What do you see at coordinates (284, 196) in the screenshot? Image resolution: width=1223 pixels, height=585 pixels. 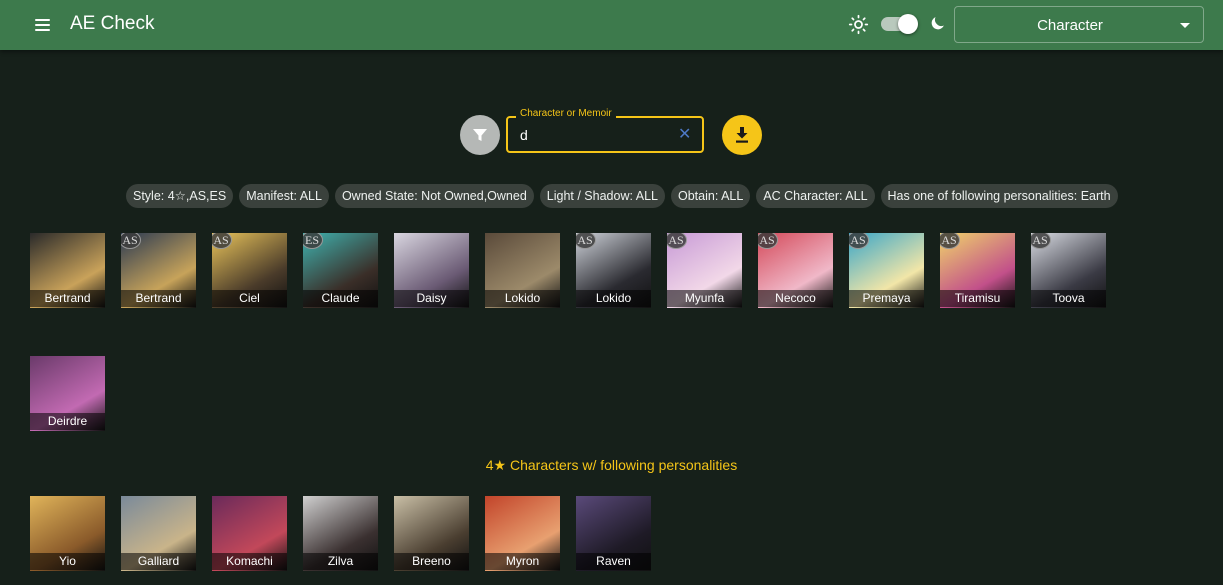 I see `filter-chip-manifest: Manifest: ALL` at bounding box center [284, 196].